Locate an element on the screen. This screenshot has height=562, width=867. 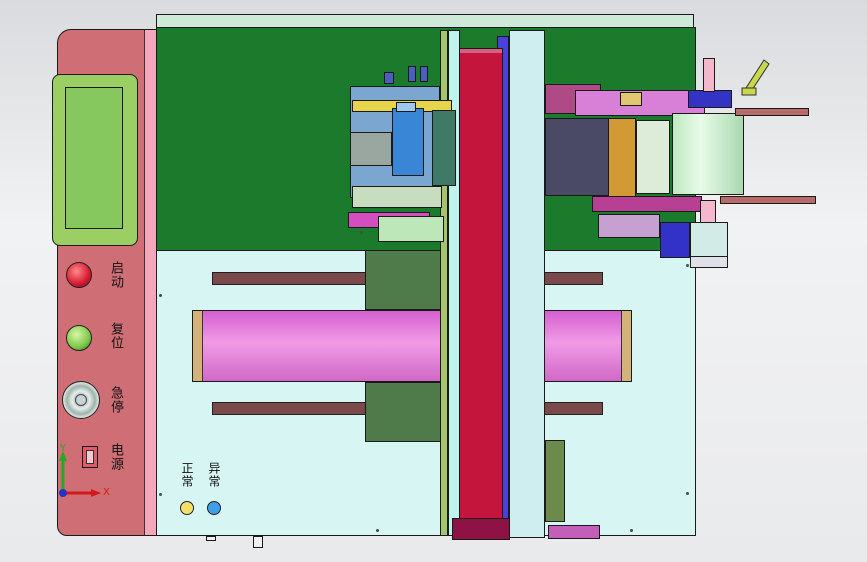
blue-motor-lower is located at coordinates (675, 240).